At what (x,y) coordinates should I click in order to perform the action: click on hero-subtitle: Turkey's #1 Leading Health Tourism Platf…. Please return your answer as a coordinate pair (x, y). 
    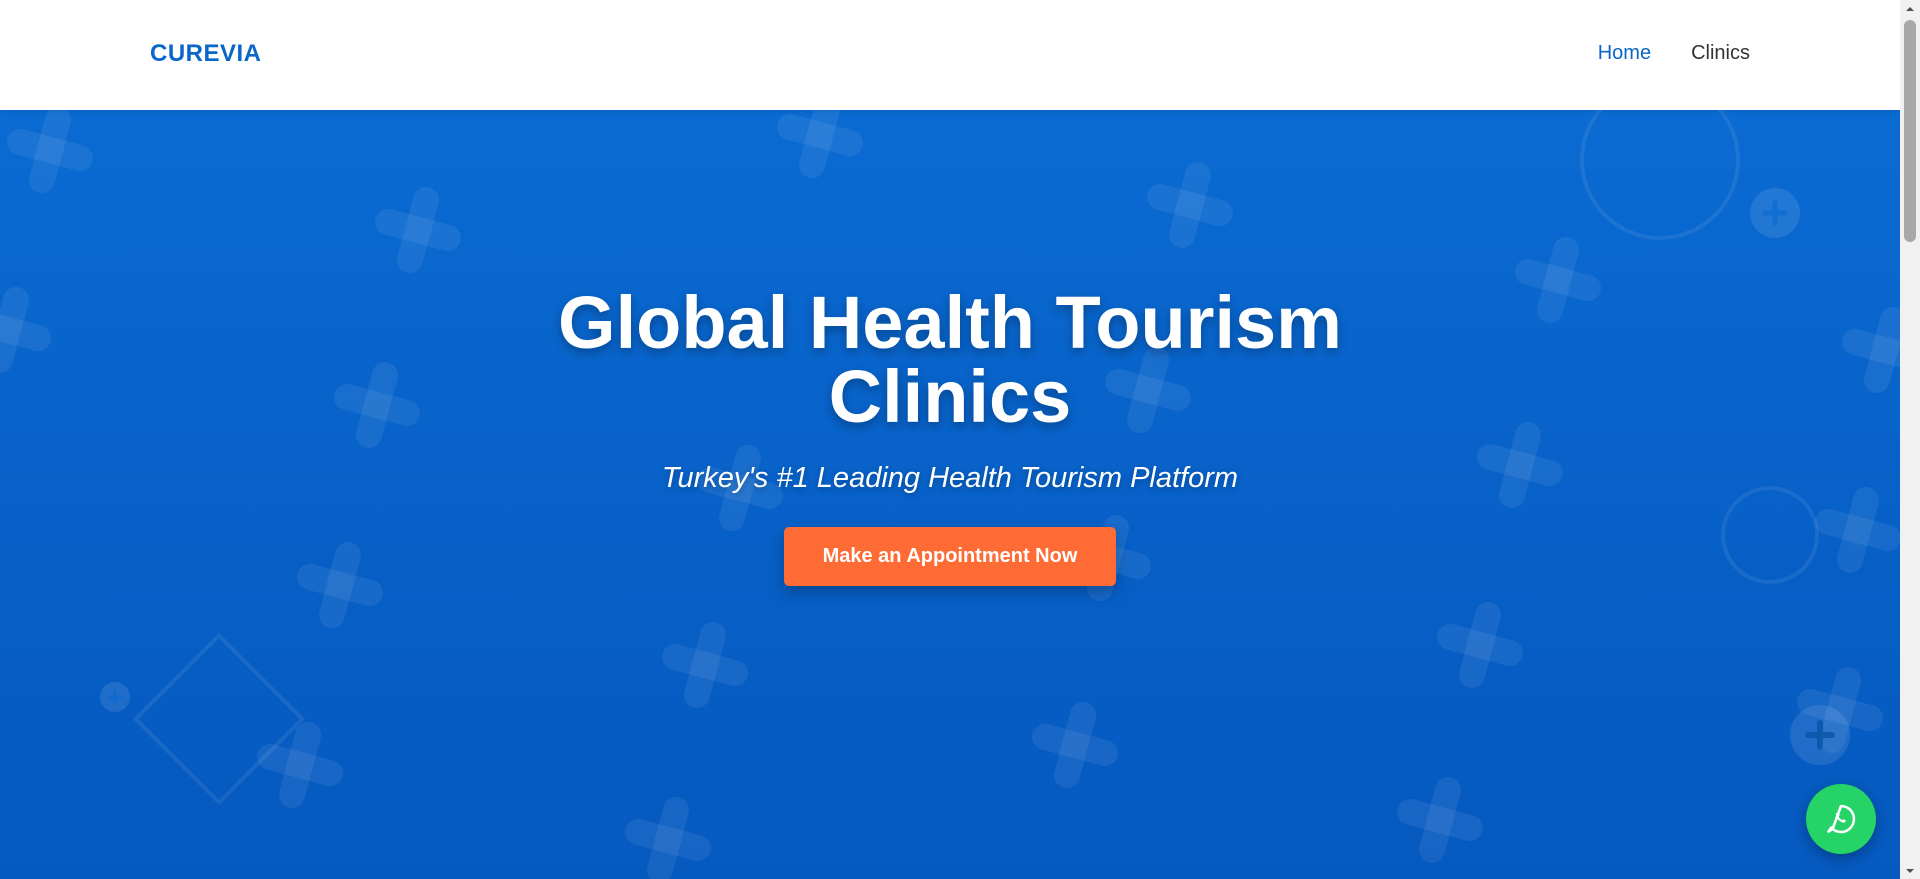
    Looking at the image, I should click on (950, 478).